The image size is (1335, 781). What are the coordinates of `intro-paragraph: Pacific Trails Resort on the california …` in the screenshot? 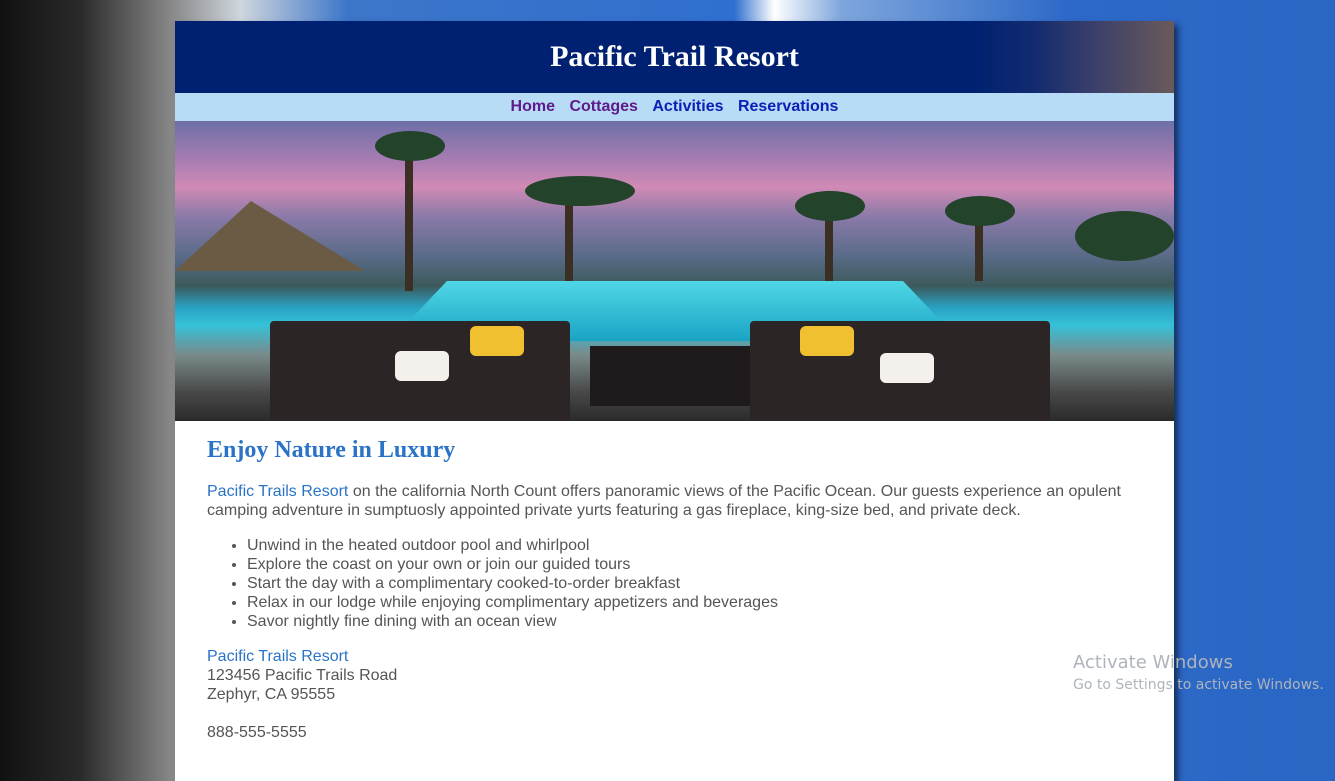 It's located at (674, 501).